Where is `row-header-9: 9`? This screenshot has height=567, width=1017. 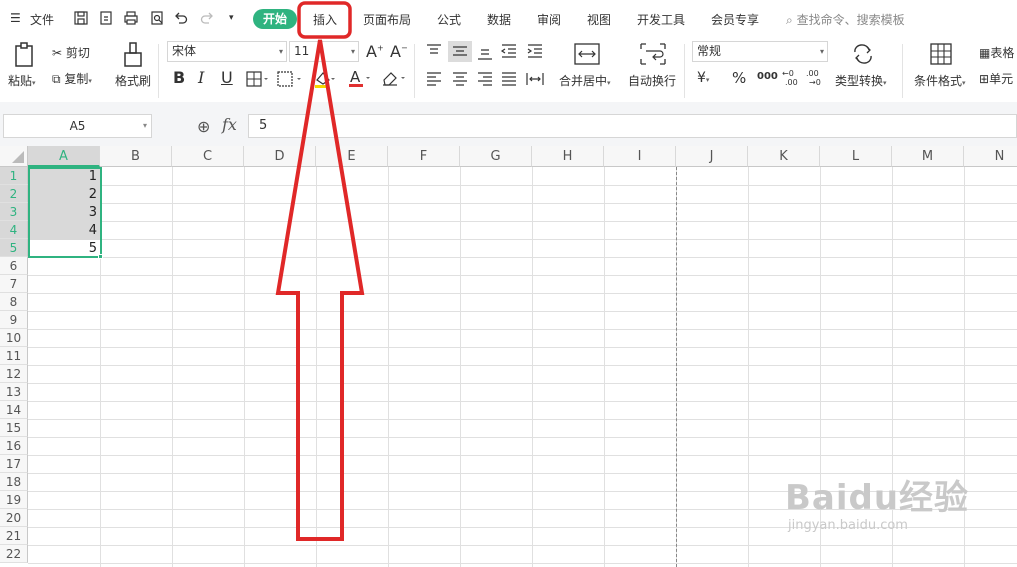 row-header-9: 9 is located at coordinates (14, 320).